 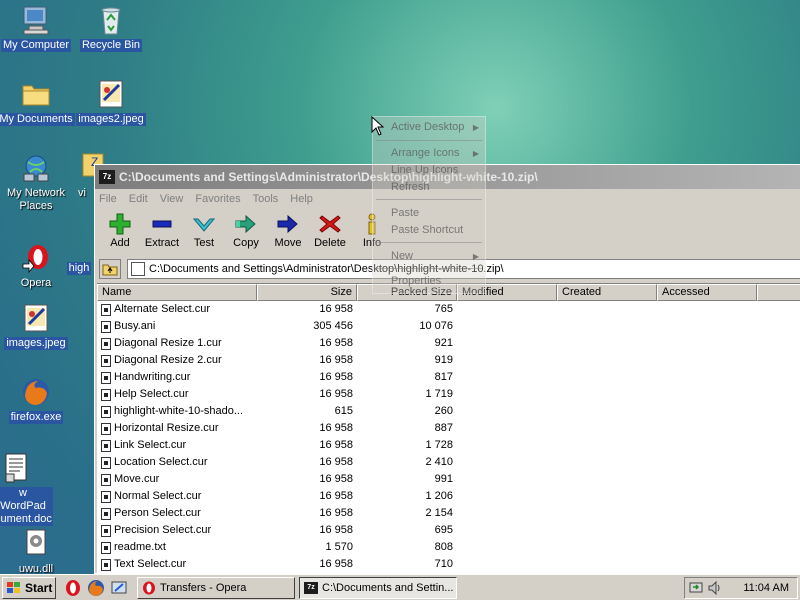 I want to click on start-button: Start, so click(x=29, y=587).